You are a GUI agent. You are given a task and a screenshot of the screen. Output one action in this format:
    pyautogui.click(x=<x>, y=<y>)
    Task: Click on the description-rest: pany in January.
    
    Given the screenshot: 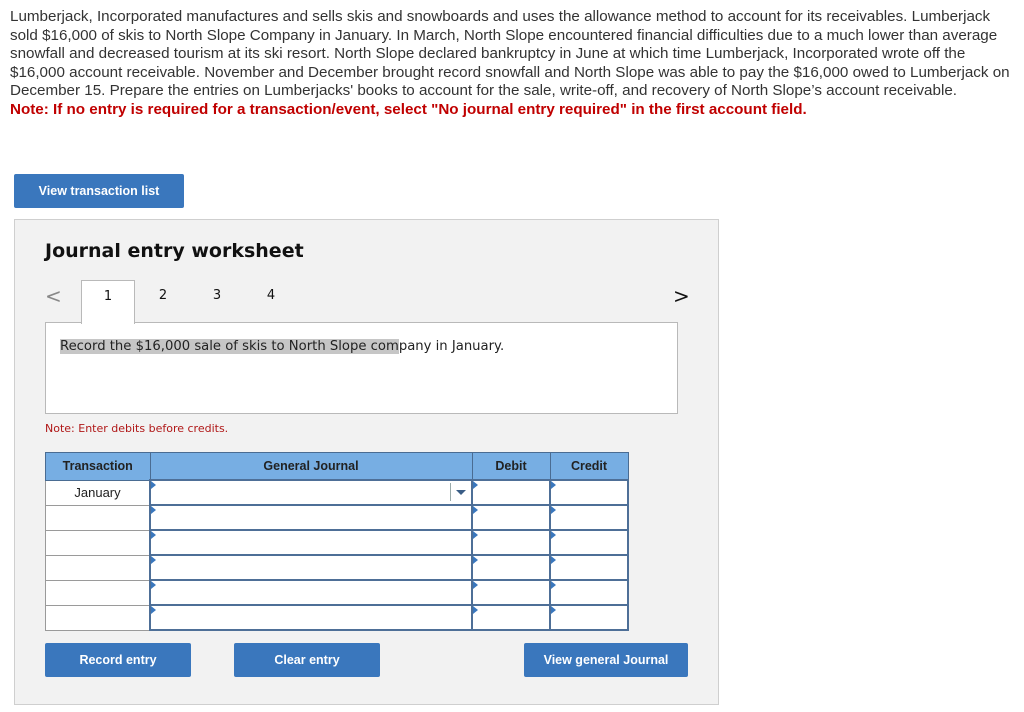 What is the action you would take?
    pyautogui.click(x=451, y=346)
    